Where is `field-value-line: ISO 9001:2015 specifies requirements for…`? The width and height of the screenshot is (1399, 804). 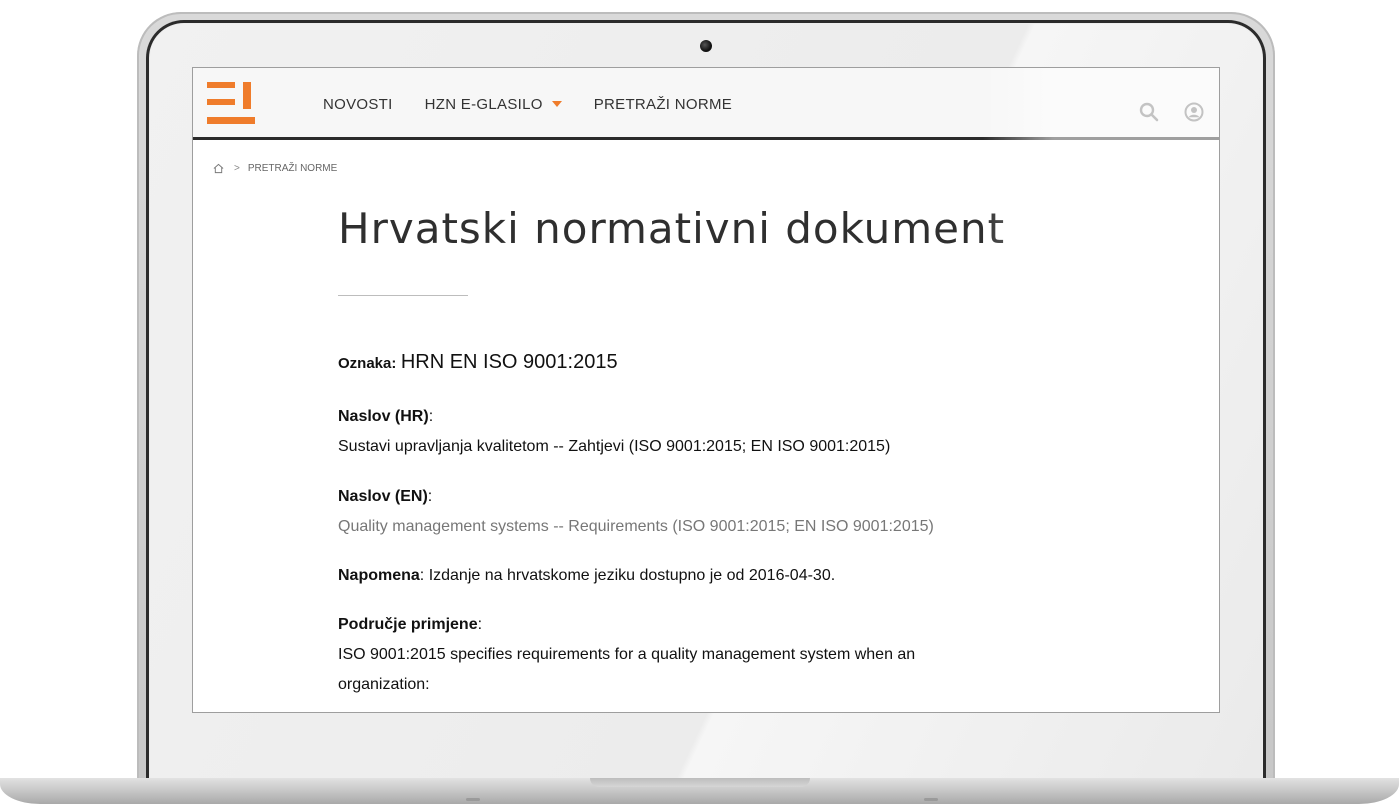
field-value-line: ISO 9001:2015 specifies requirements for… is located at coordinates (627, 654).